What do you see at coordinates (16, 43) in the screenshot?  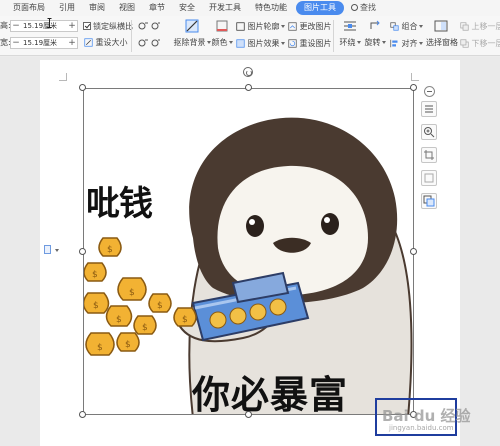 I see `width-decrease-button: −` at bounding box center [16, 43].